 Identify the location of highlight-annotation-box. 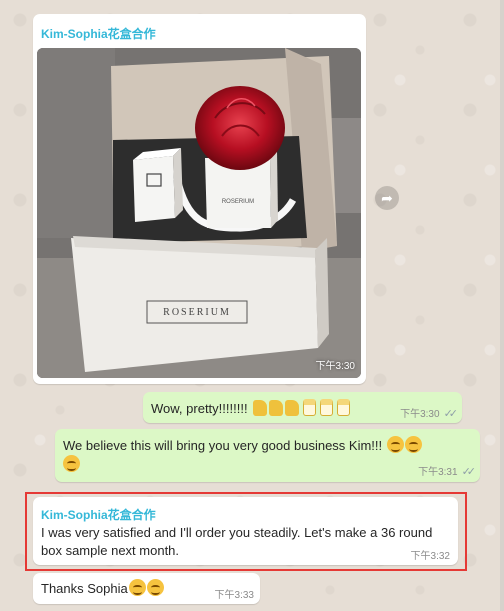
(246, 531).